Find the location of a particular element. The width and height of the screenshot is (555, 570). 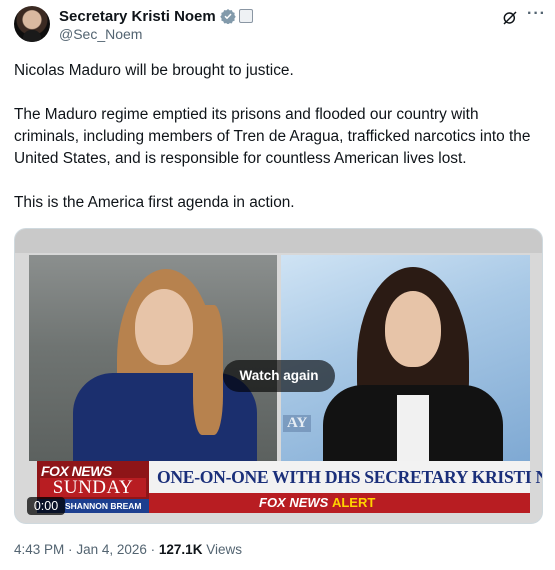

video-frame-top is located at coordinates (278, 241).